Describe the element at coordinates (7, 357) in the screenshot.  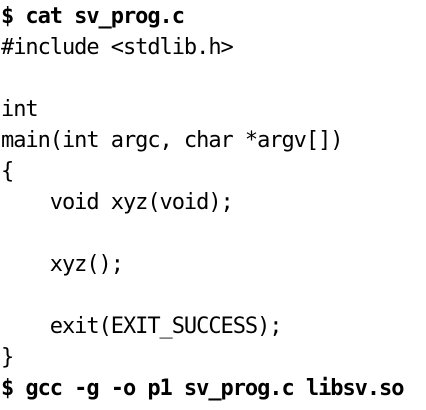
I see `code-line: }` at that location.